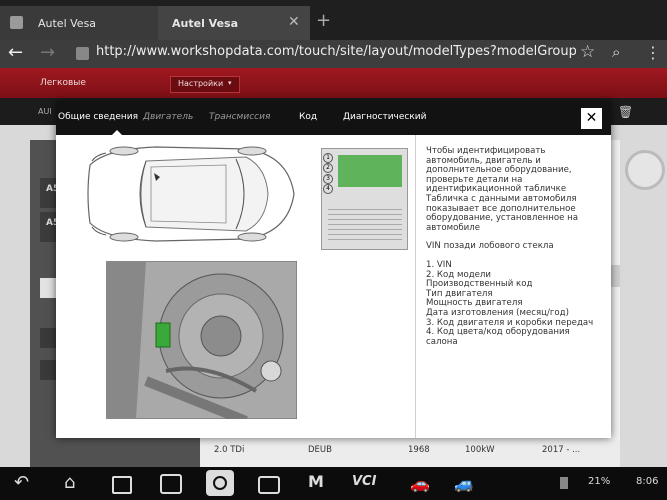 The width and height of the screenshot is (667, 500). What do you see at coordinates (269, 485) in the screenshot?
I see `gallery-icon` at bounding box center [269, 485].